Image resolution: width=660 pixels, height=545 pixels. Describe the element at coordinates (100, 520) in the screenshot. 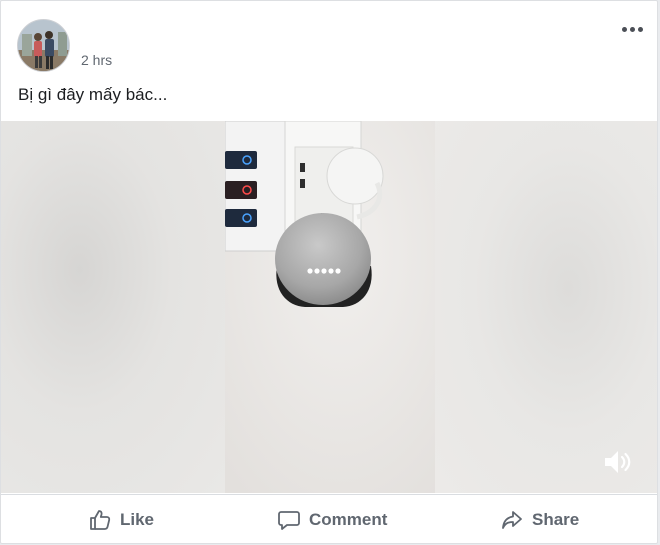

I see `thumbs-up-icon` at that location.